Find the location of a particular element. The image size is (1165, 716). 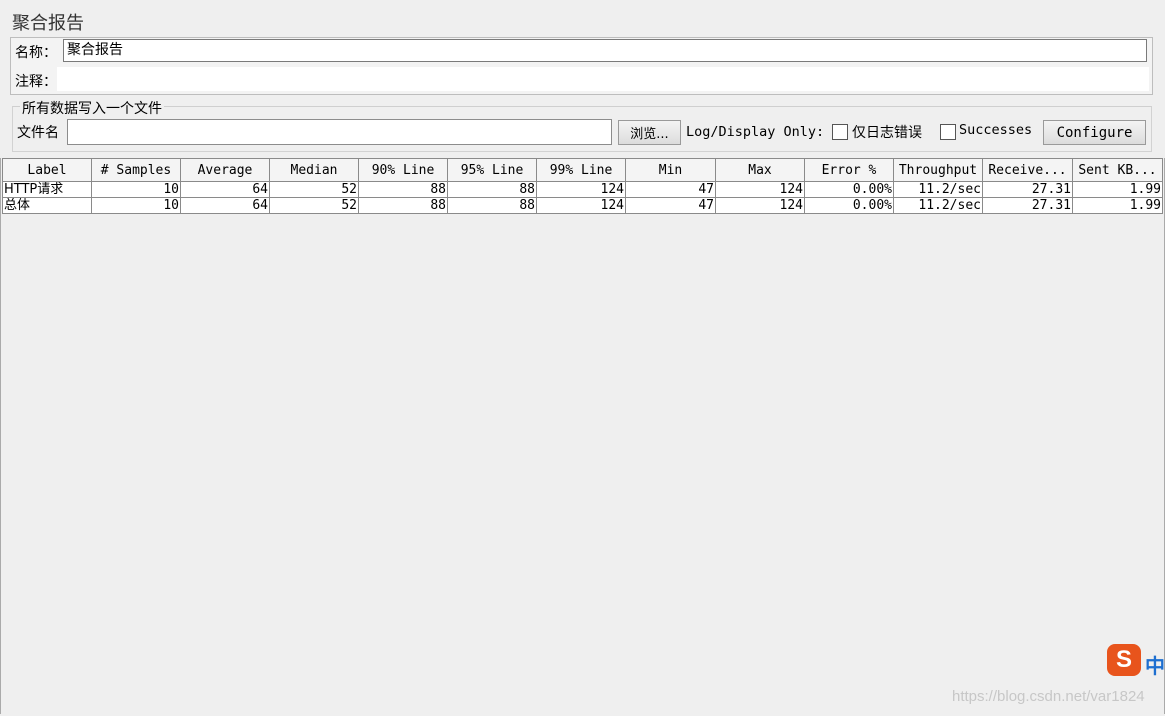

successes-label: Successes is located at coordinates (996, 130).